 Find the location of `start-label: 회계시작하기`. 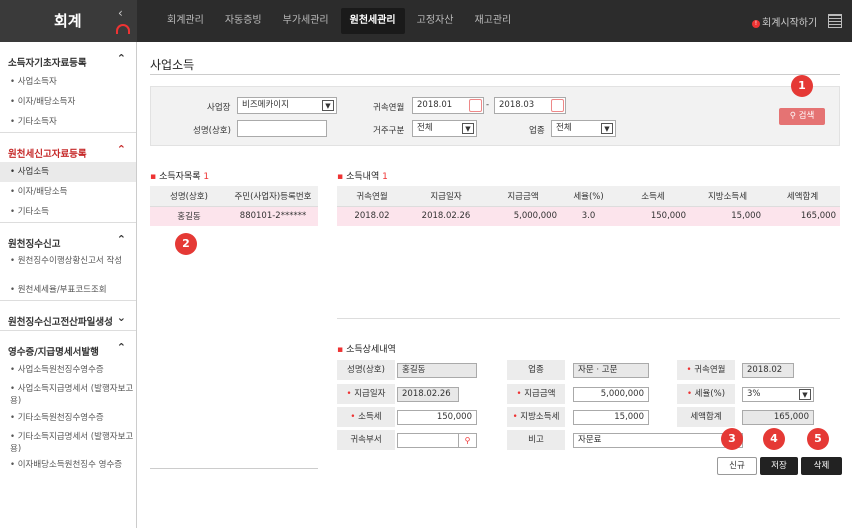

start-label: 회계시작하기 is located at coordinates (790, 23).